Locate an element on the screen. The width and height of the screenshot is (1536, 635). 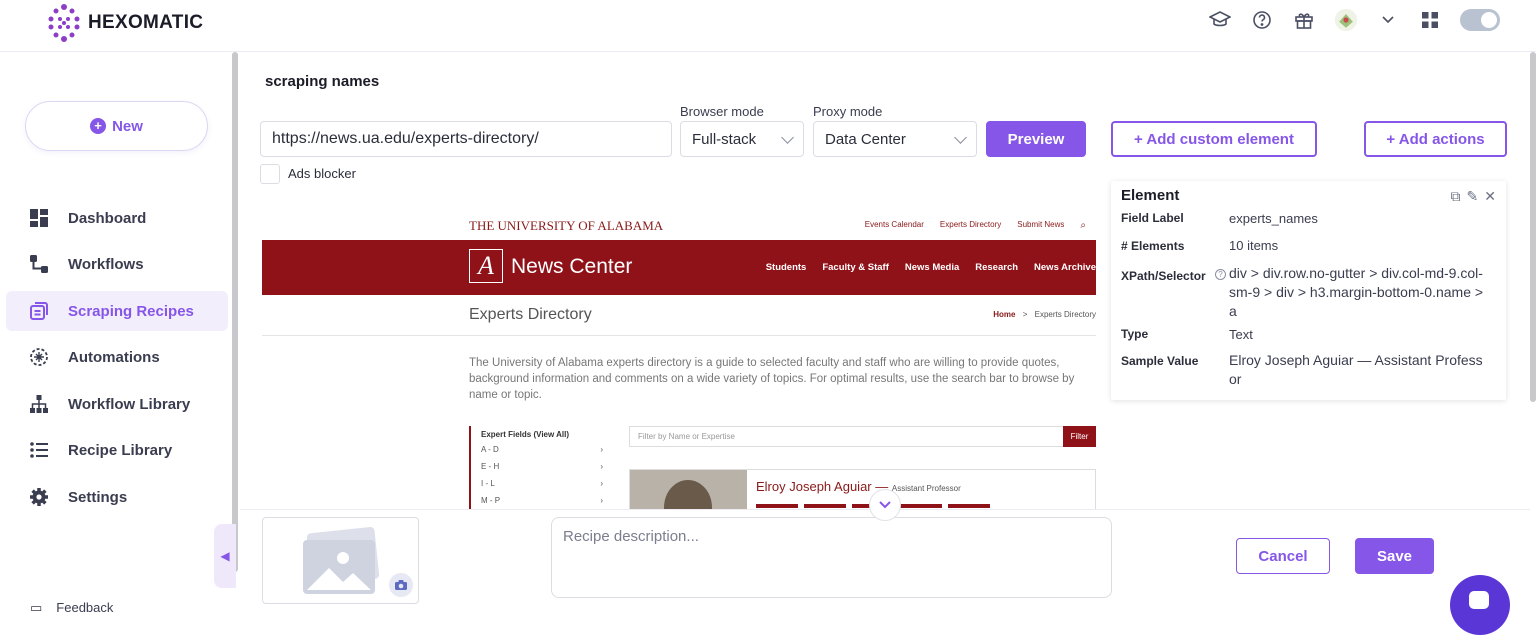
feedback-icon: ▭ is located at coordinates (36, 607).